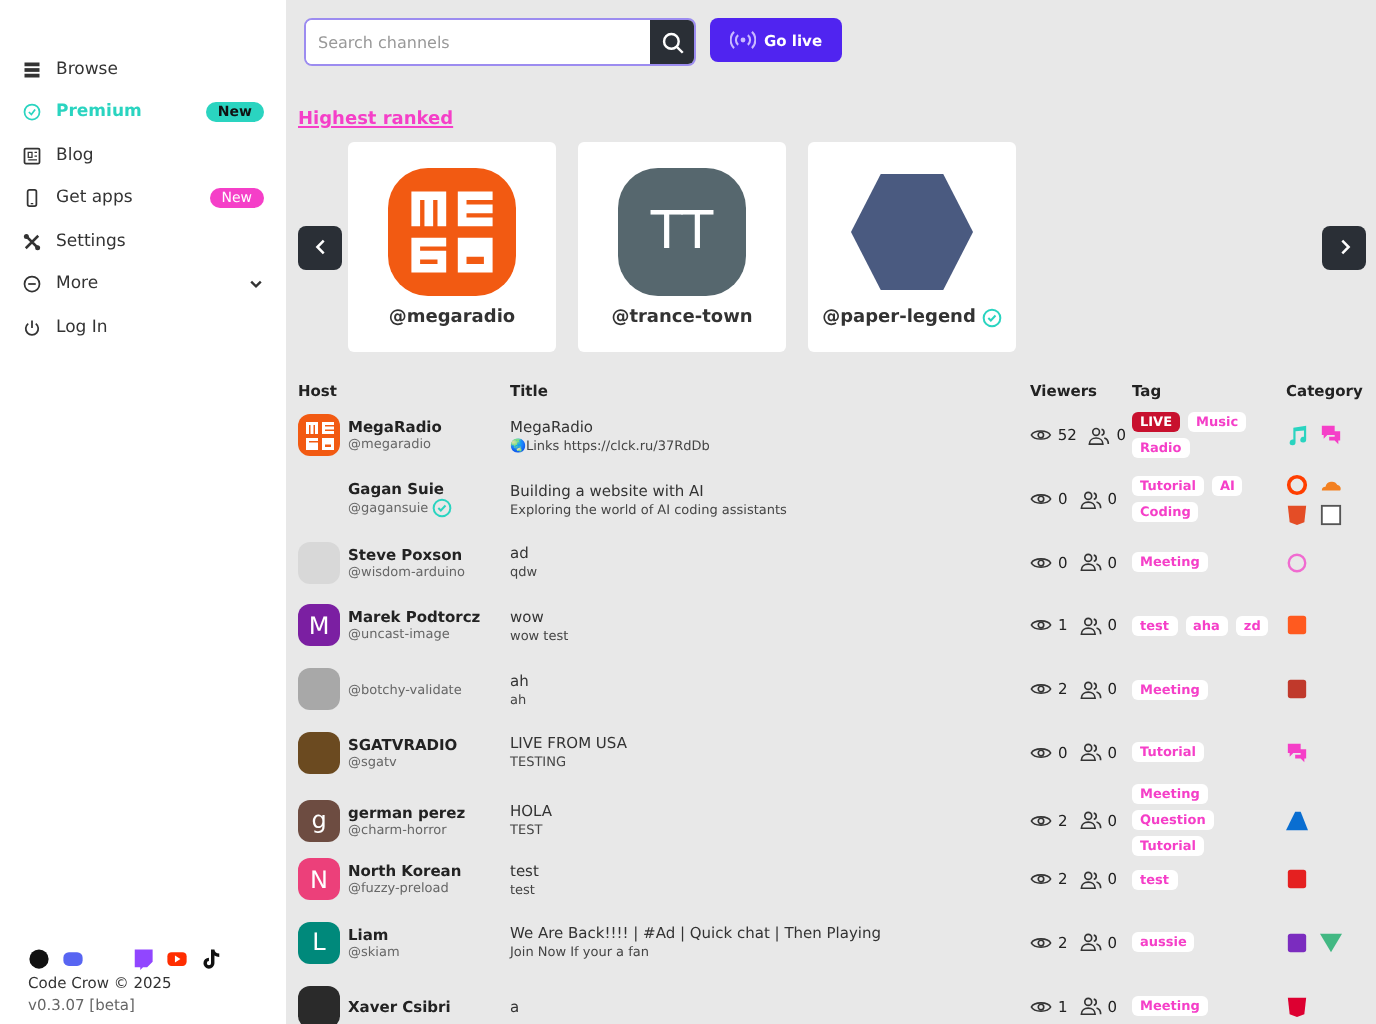 The image size is (1376, 1024). I want to click on chevron-left-icon, so click(320, 247).